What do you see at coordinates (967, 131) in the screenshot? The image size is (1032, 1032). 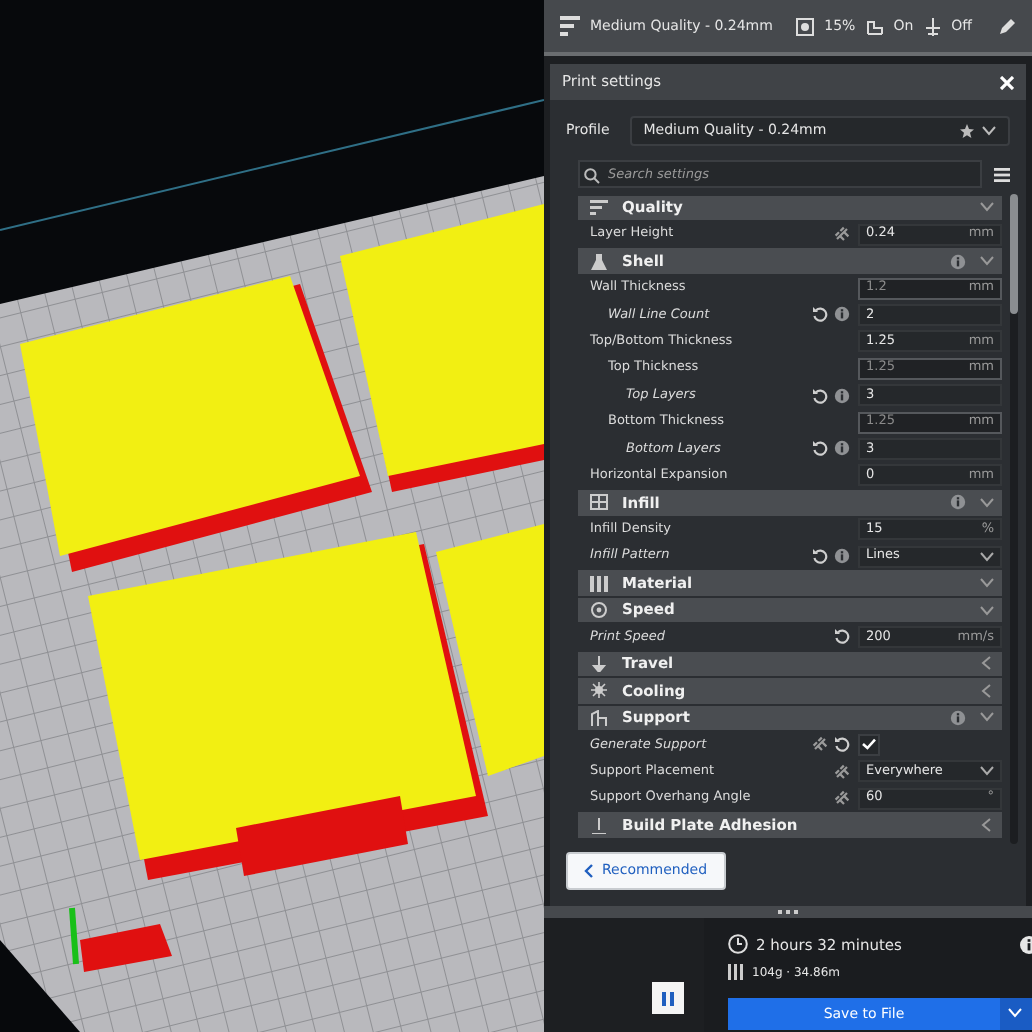 I see `star-icon` at bounding box center [967, 131].